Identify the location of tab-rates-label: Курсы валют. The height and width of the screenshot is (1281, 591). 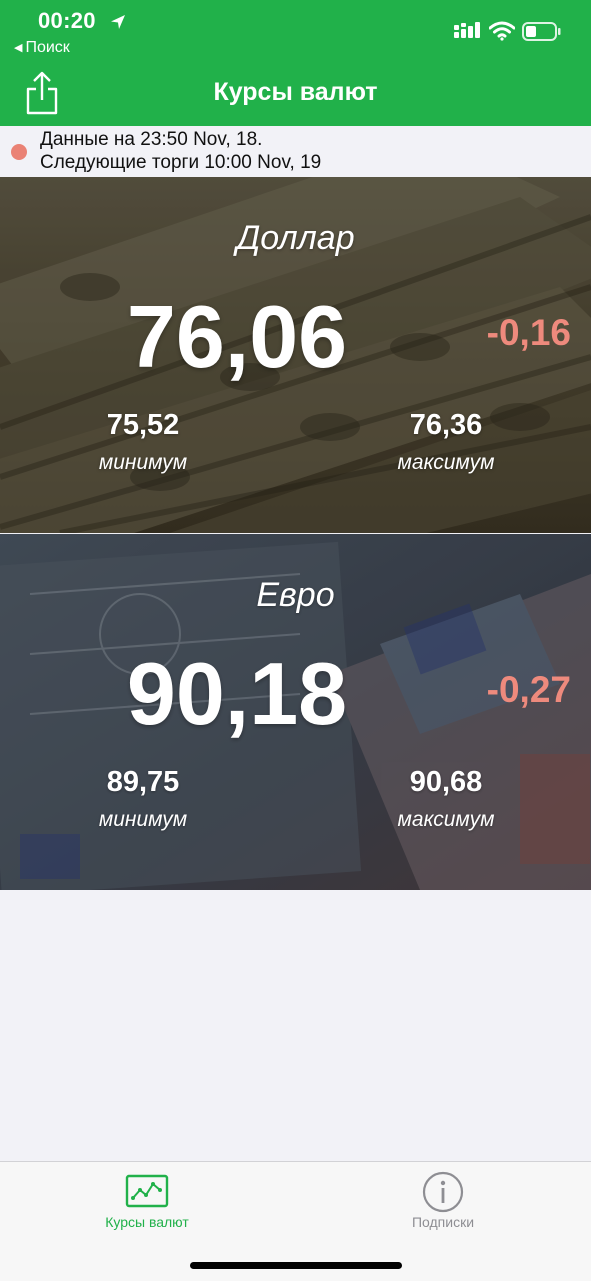
(147, 1222).